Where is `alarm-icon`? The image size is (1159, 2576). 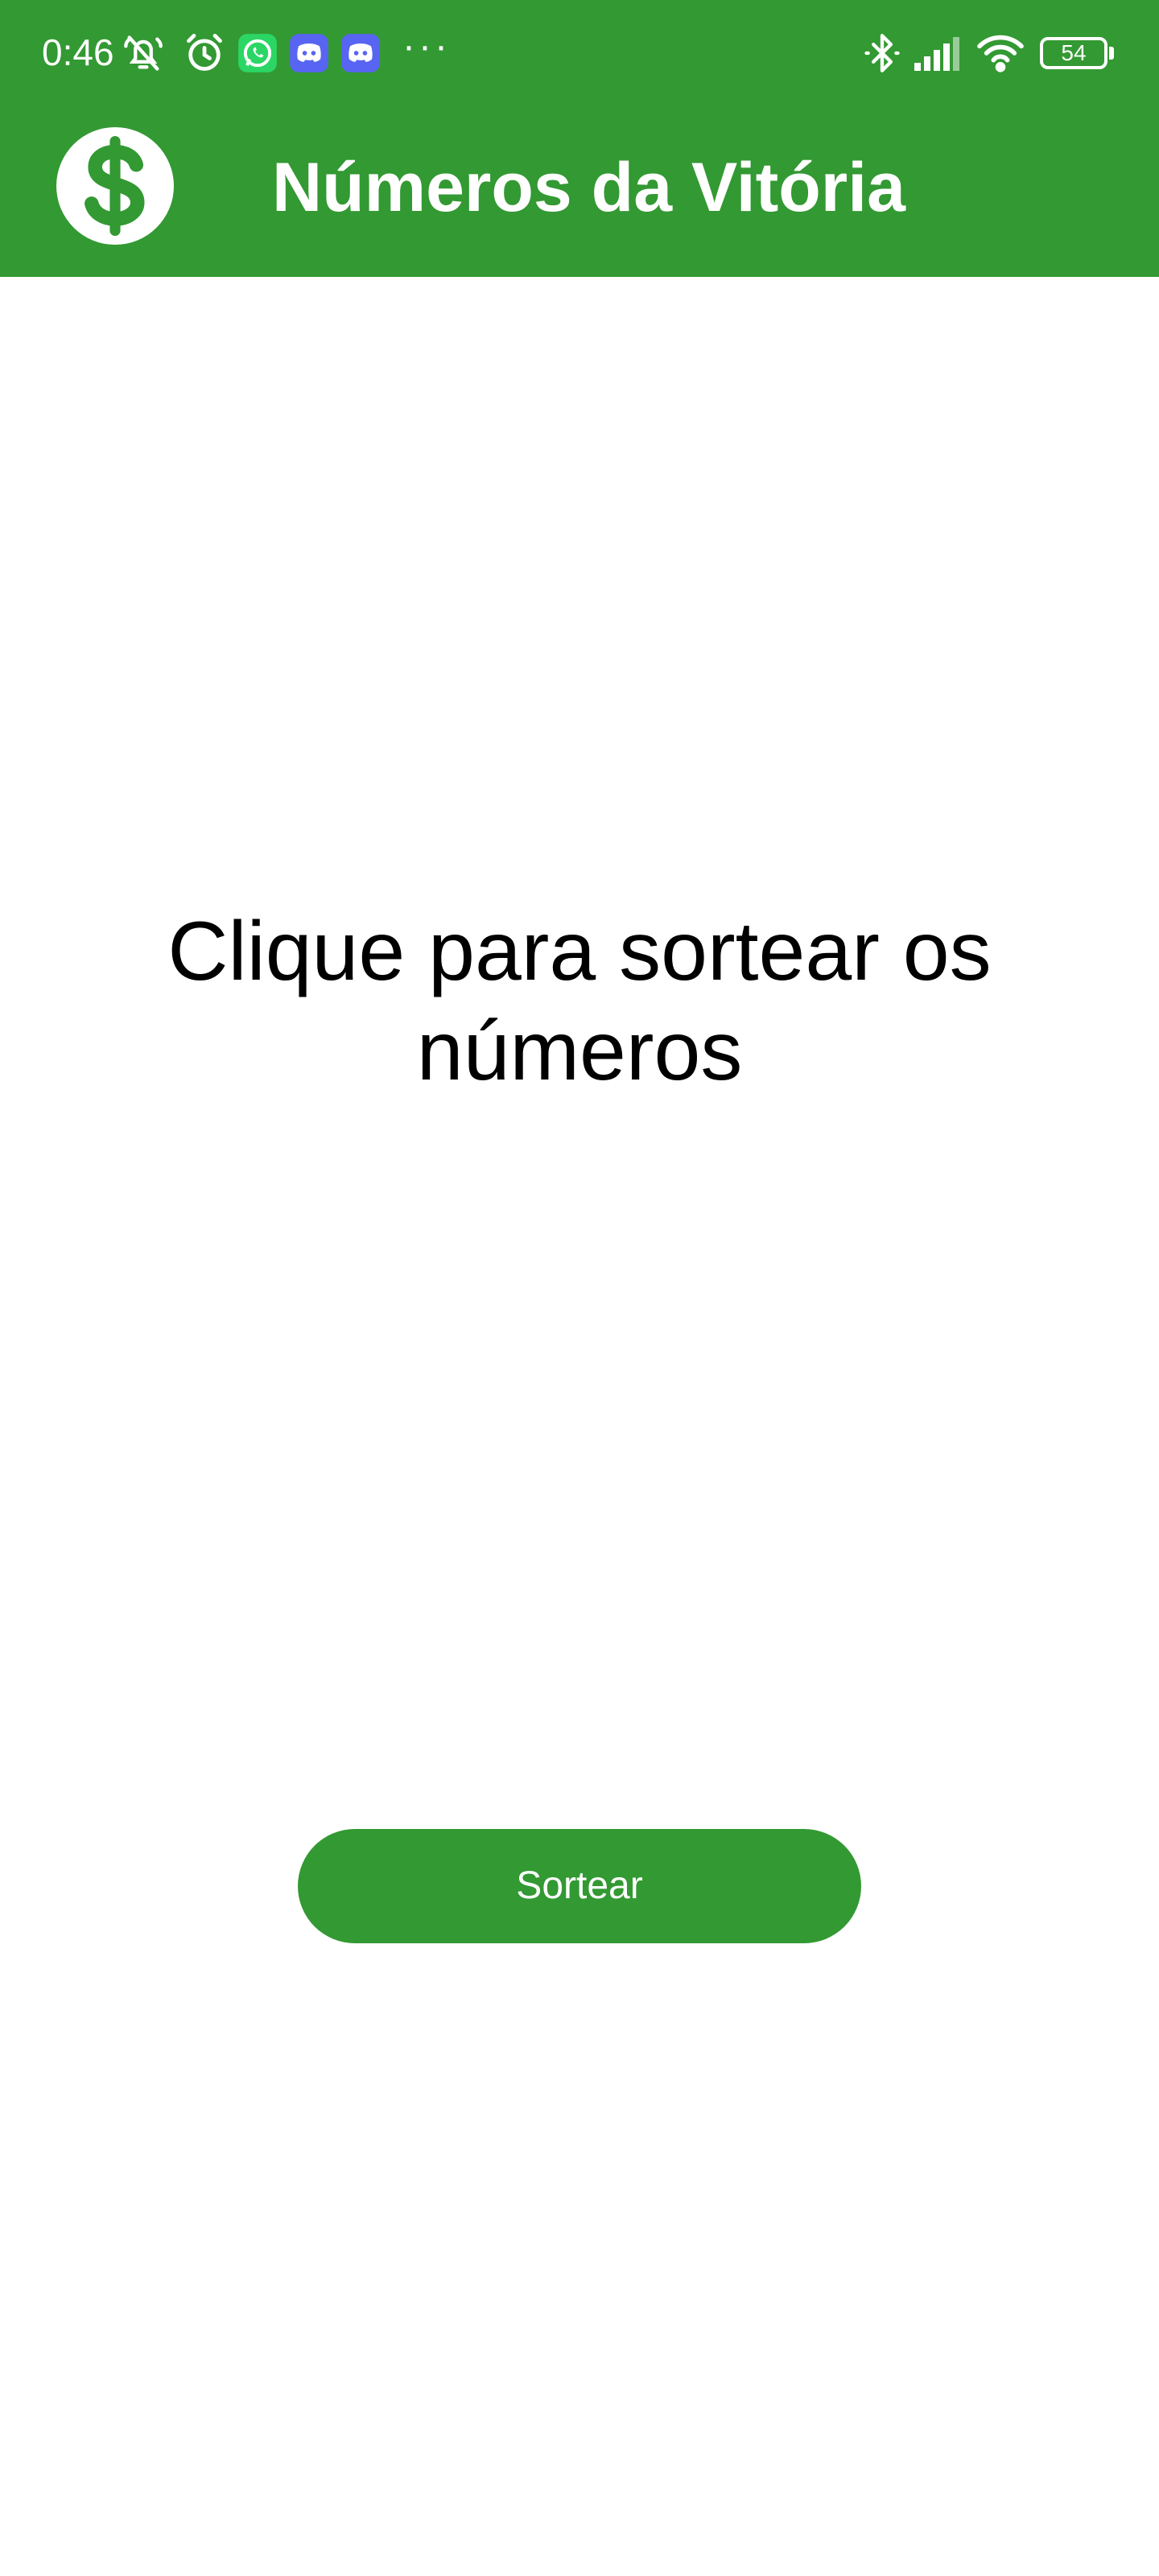 alarm-icon is located at coordinates (204, 53).